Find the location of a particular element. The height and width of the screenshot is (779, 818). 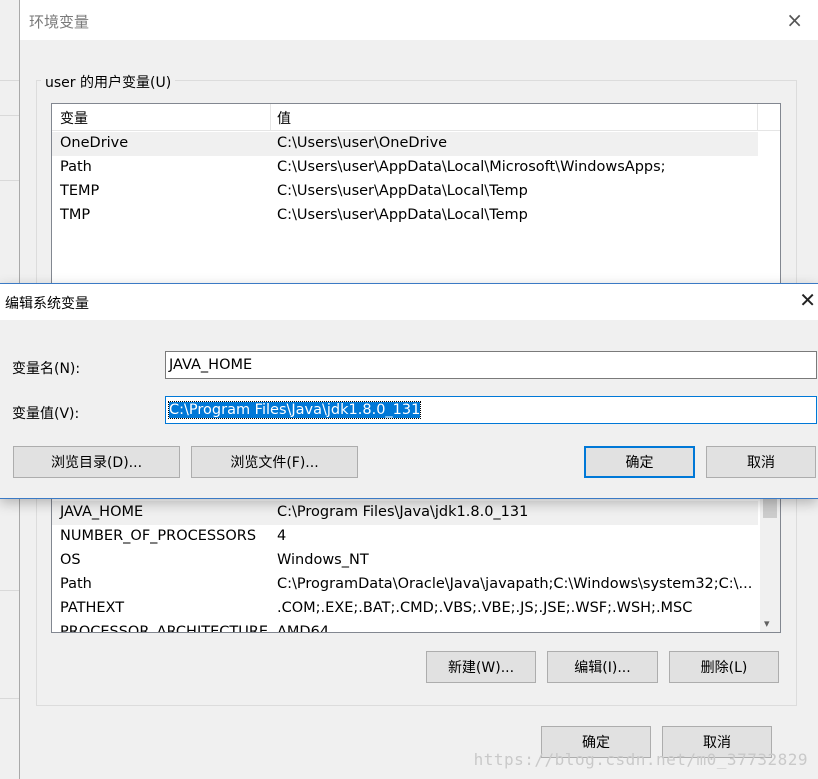

variable-name: OneDrive is located at coordinates (94, 143).